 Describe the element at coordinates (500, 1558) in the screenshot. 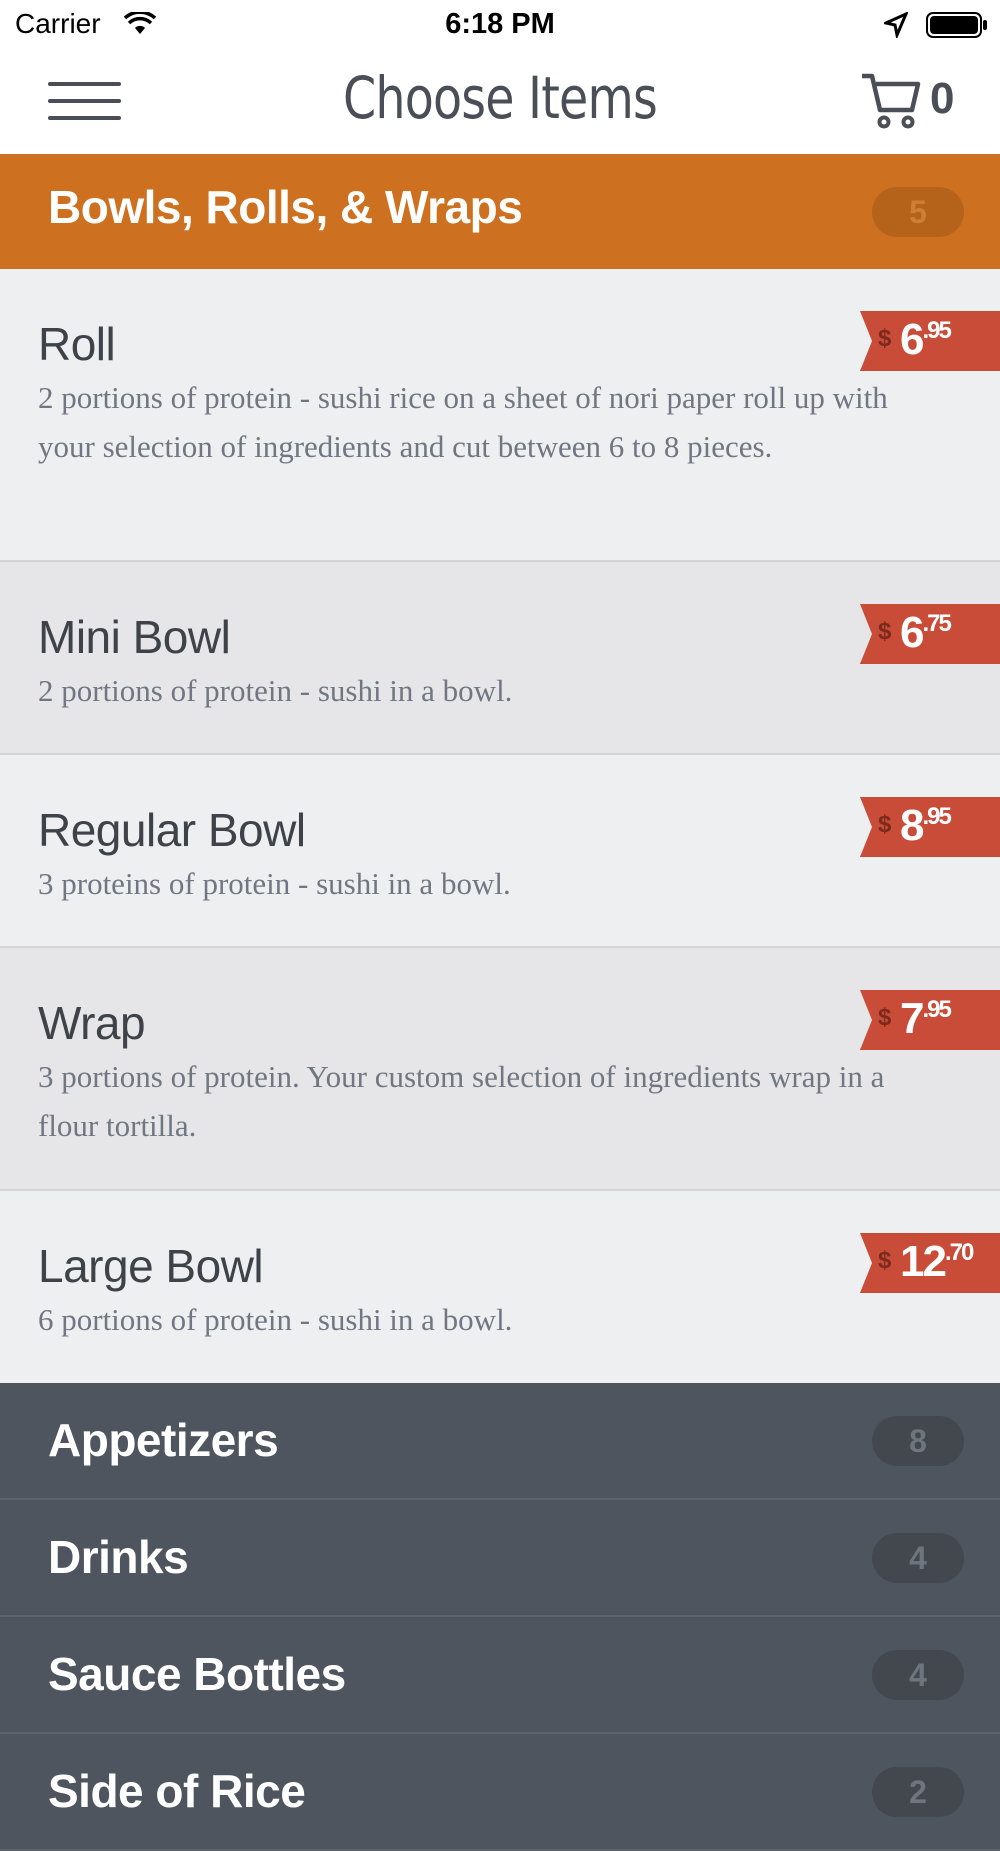

I see `category-drinks: Drinks 4` at that location.